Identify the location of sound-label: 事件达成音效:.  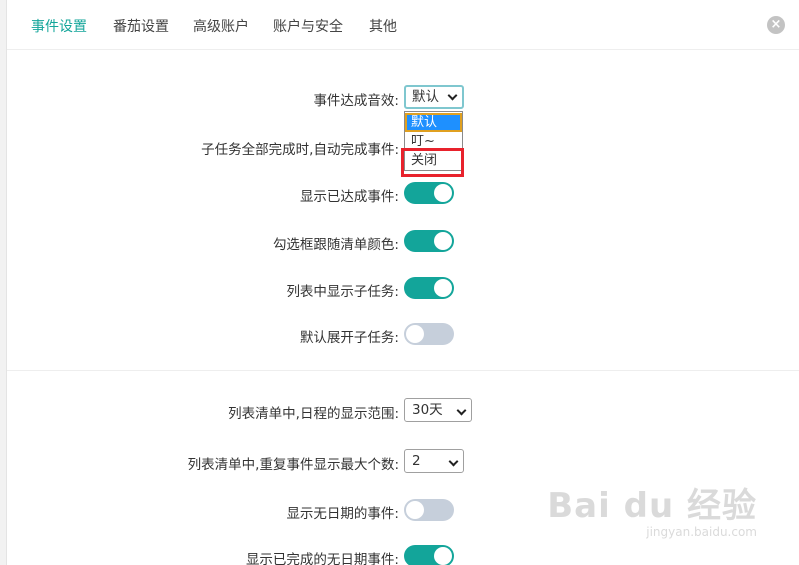
(356, 101).